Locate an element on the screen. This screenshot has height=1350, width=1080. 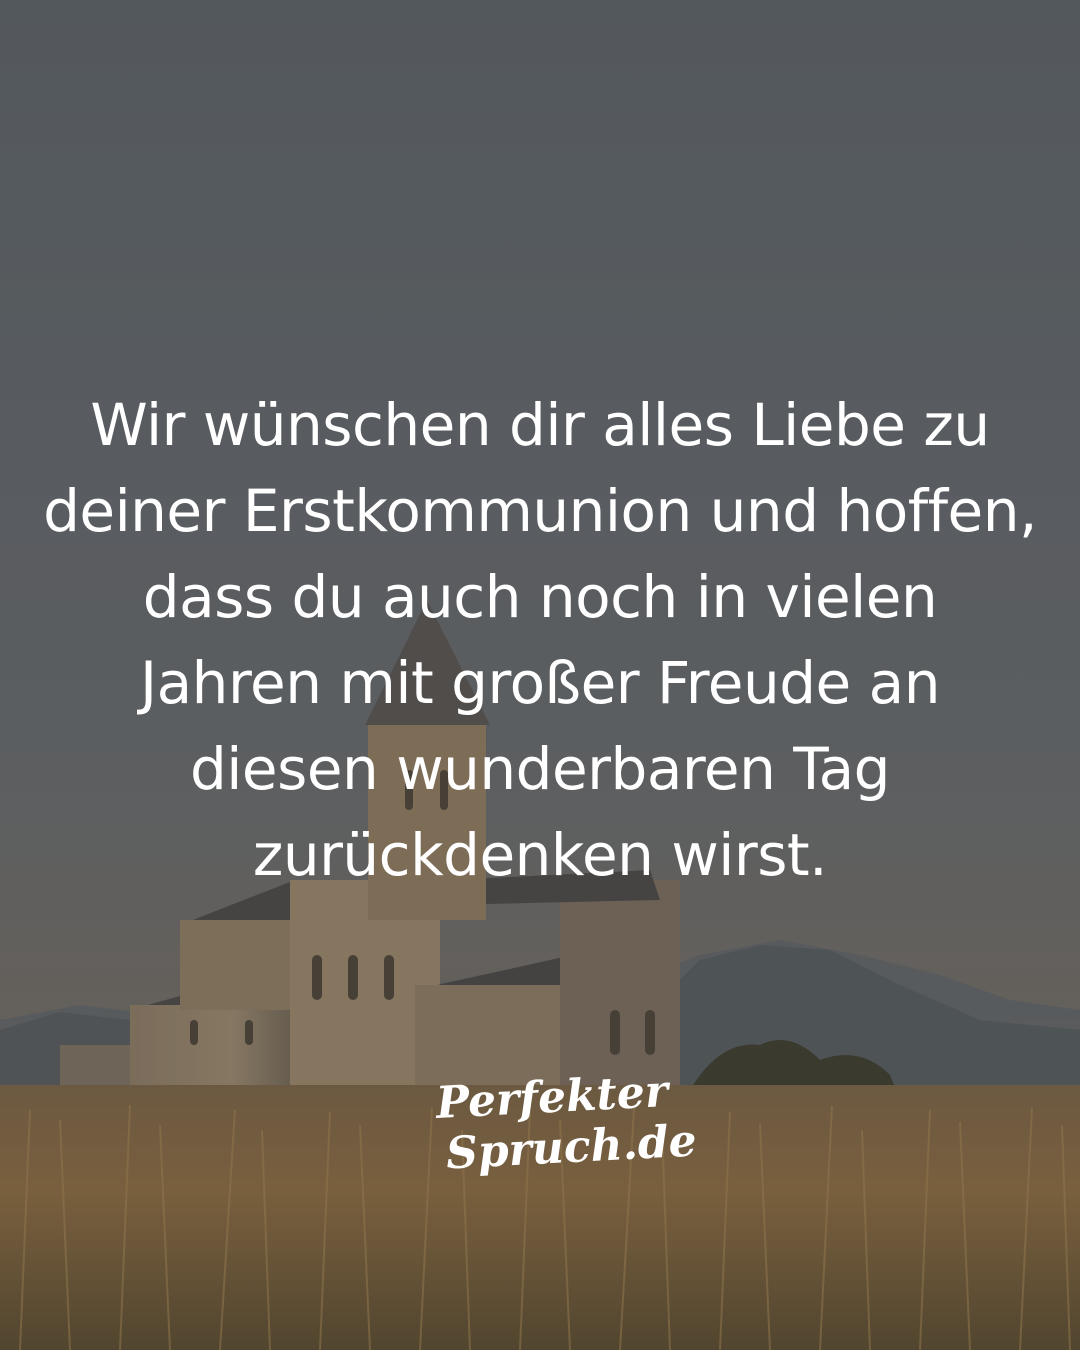
quote-line: zurückdenken wirst. is located at coordinates (540, 855).